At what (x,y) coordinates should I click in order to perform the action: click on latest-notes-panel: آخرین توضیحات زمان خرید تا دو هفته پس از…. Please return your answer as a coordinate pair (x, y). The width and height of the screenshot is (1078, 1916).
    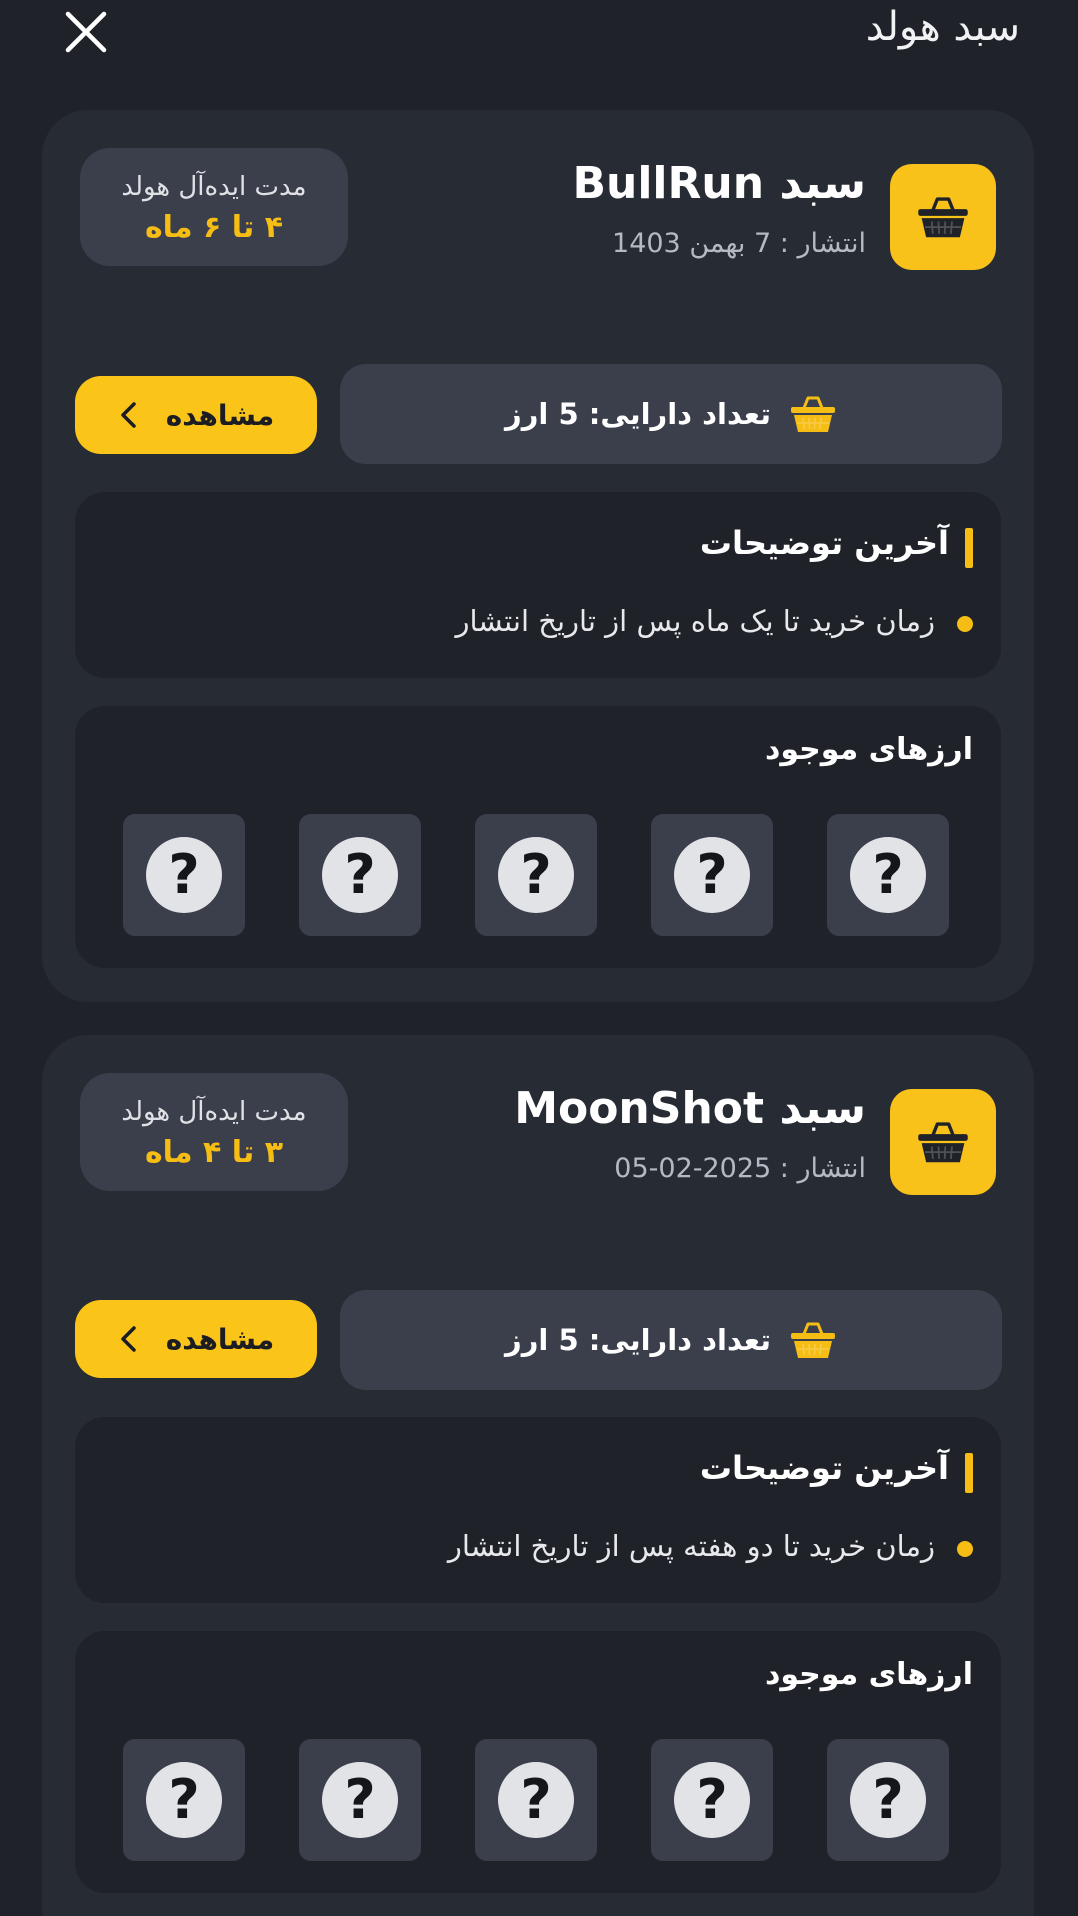
    Looking at the image, I should click on (538, 1510).